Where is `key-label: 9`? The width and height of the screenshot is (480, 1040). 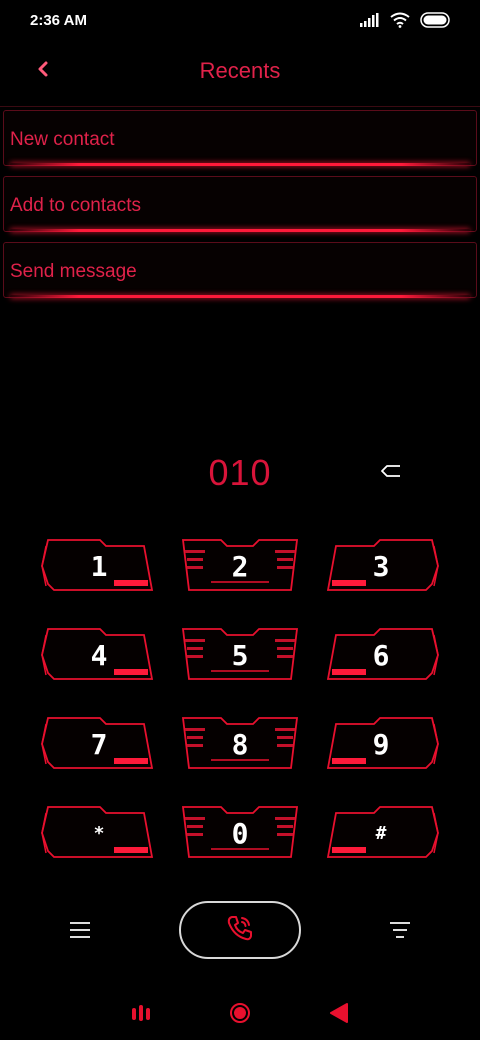
key-label: 9 is located at coordinates (381, 744).